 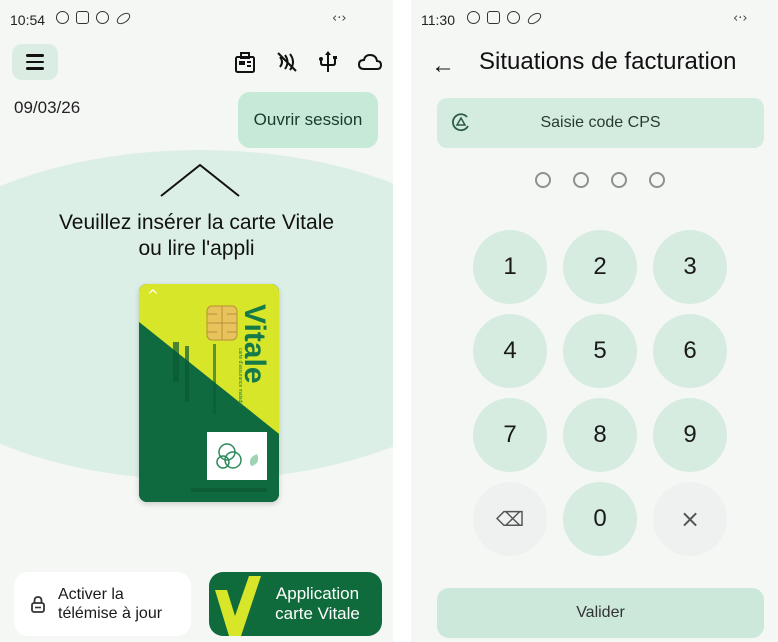 What do you see at coordinates (690, 267) in the screenshot?
I see `key-3: 3` at bounding box center [690, 267].